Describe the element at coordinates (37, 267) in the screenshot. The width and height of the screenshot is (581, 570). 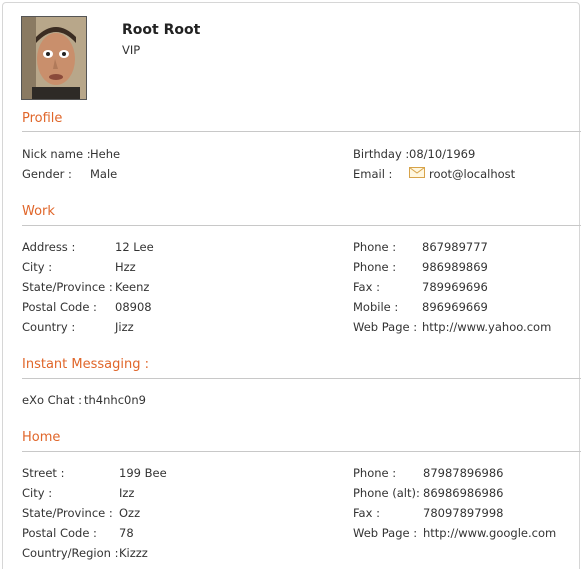
I see `work-city-label: City :` at that location.